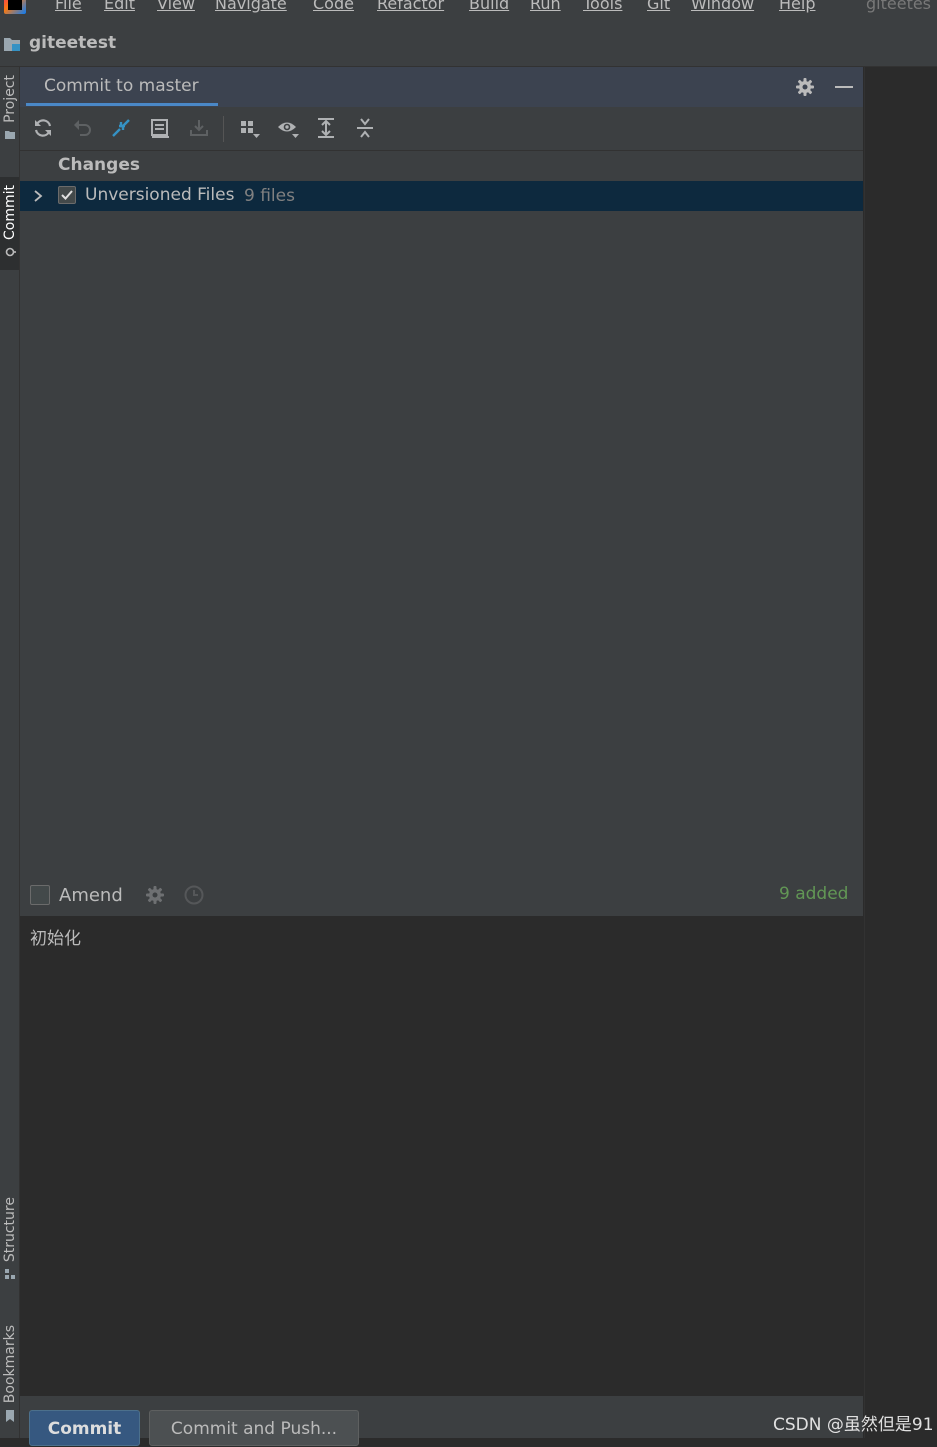 This screenshot has height=1447, width=937. I want to click on menu-code: Code, so click(333, 6).